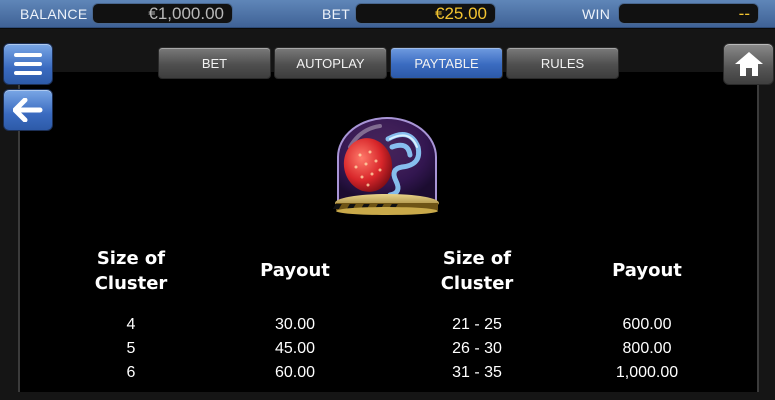 The width and height of the screenshot is (775, 400). I want to click on balance-value: €1,000.00, so click(162, 13).